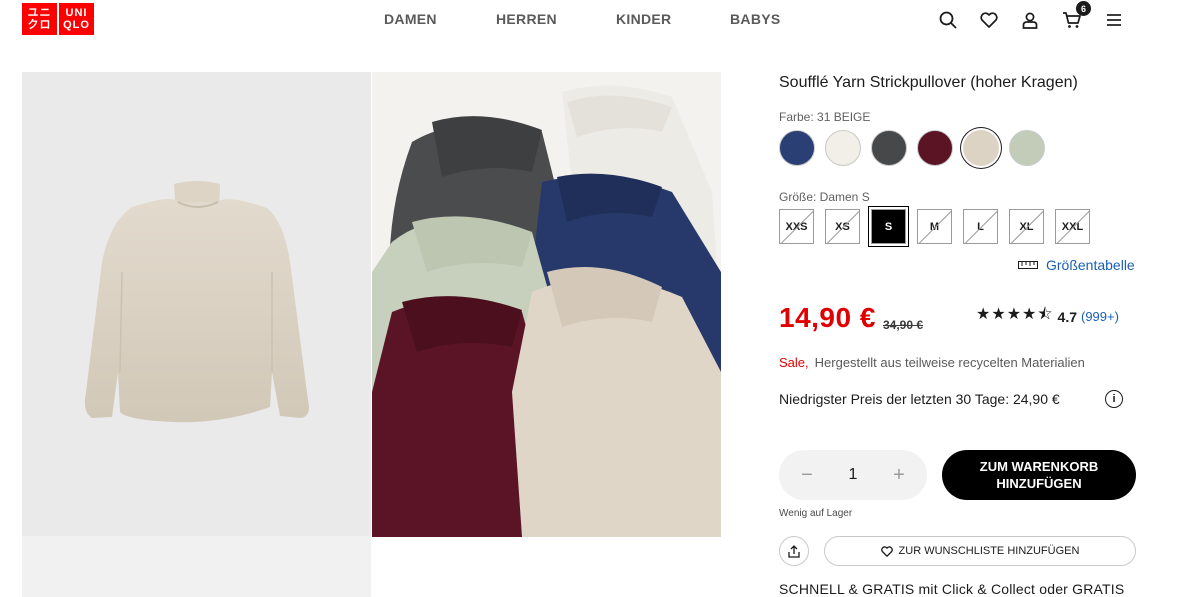 The height and width of the screenshot is (597, 1200). Describe the element at coordinates (989, 551) in the screenshot. I see `wishlist-label: ZUR WUNSCHLISTE HINZUFÜGEN` at that location.